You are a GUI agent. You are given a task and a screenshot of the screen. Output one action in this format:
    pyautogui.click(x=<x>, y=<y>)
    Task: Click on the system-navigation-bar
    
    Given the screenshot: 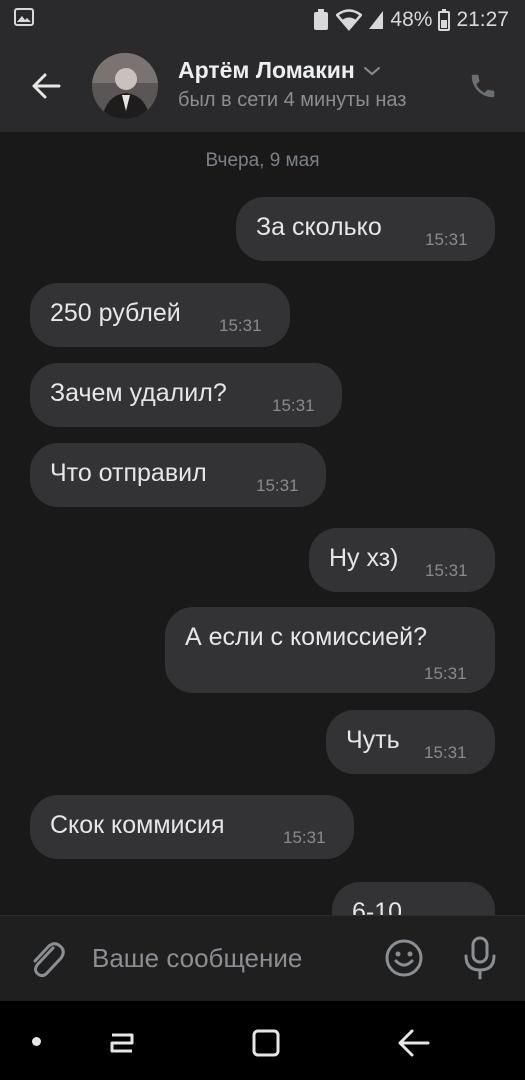 What is the action you would take?
    pyautogui.click(x=262, y=1040)
    